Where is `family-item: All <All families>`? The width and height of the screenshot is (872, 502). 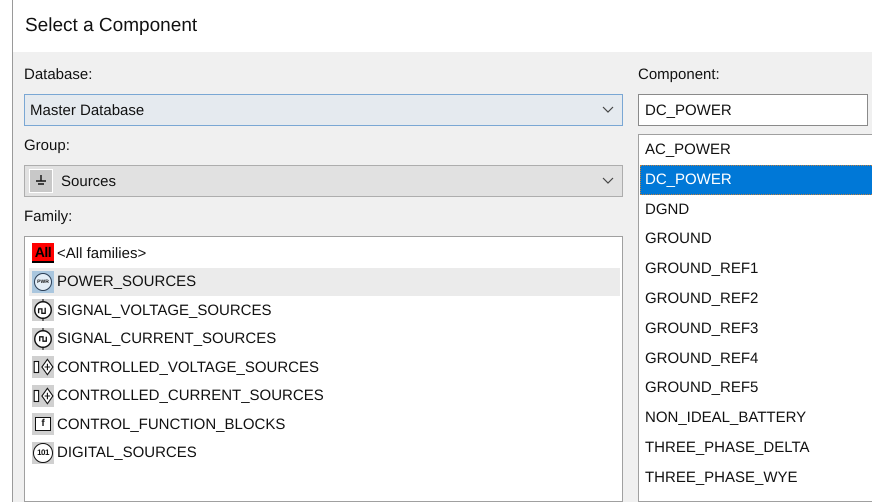 family-item: All <All families> is located at coordinates (324, 253).